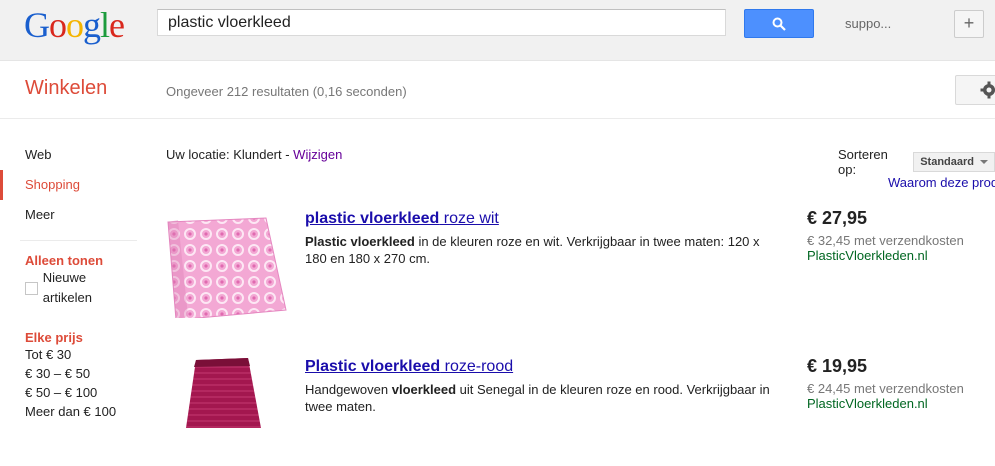 The image size is (995, 466). I want to click on location-bar: Uw locatie: Klundert - Wijzigen, so click(254, 154).